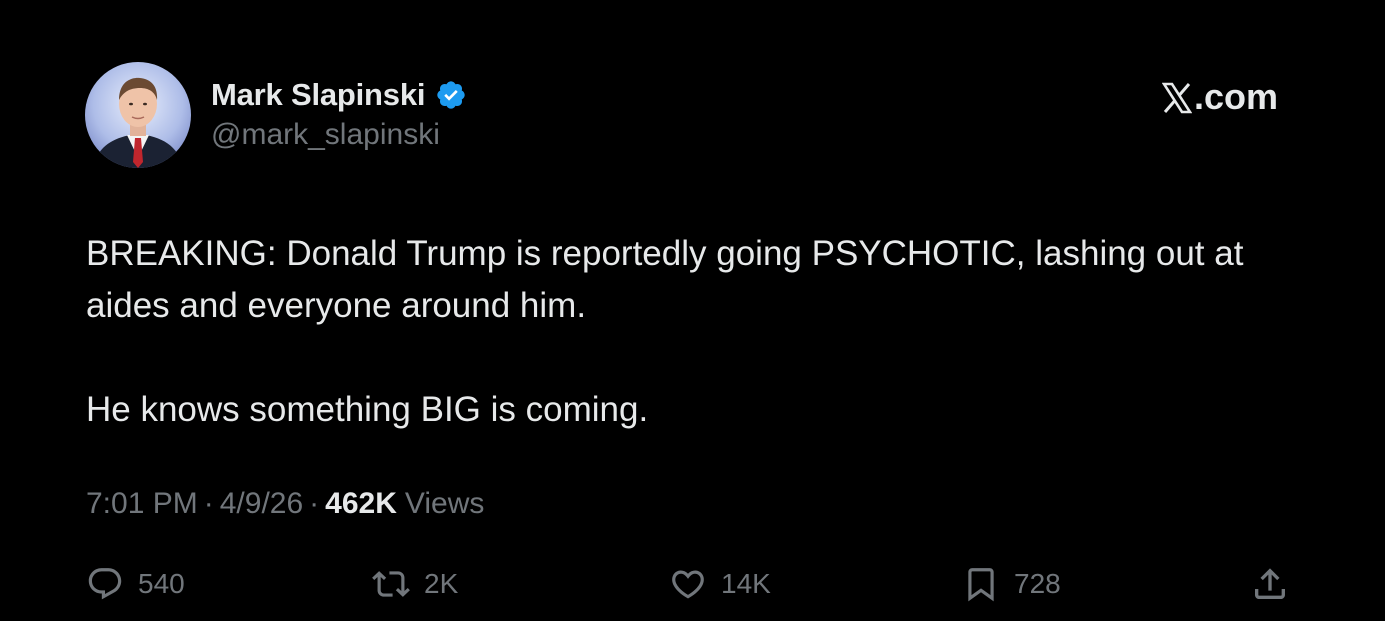 The image size is (1385, 621). I want to click on bookmark-icon, so click(981, 584).